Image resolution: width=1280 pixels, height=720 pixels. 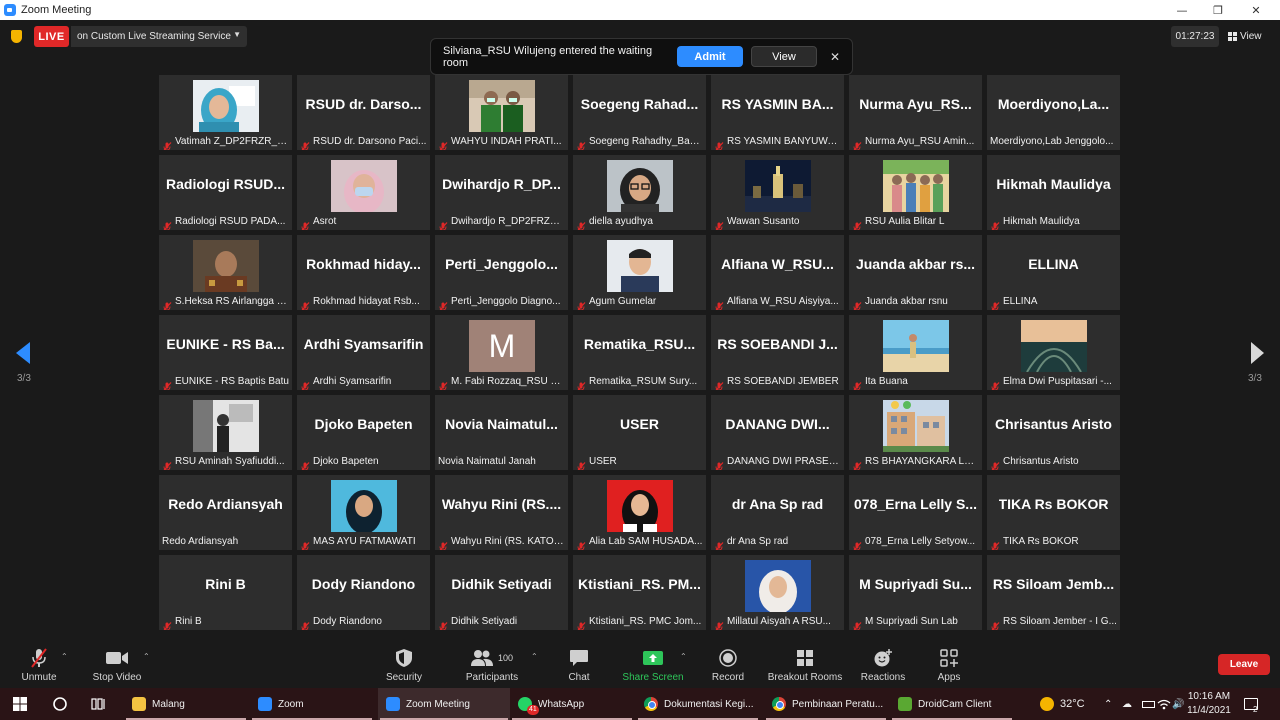 What do you see at coordinates (444, 704) in the screenshot?
I see `taskbar-app: Zoom Meeting` at bounding box center [444, 704].